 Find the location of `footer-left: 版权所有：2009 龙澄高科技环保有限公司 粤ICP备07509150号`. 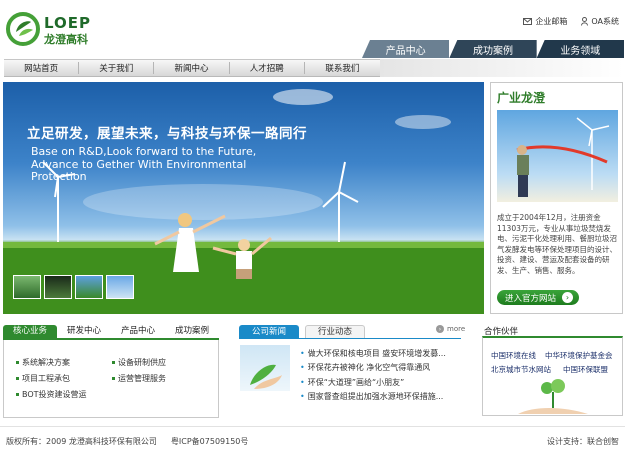

footer-left: 版权所有：2009 龙澄高科技环保有限公司 粤ICP备07509150号 is located at coordinates (127, 441).